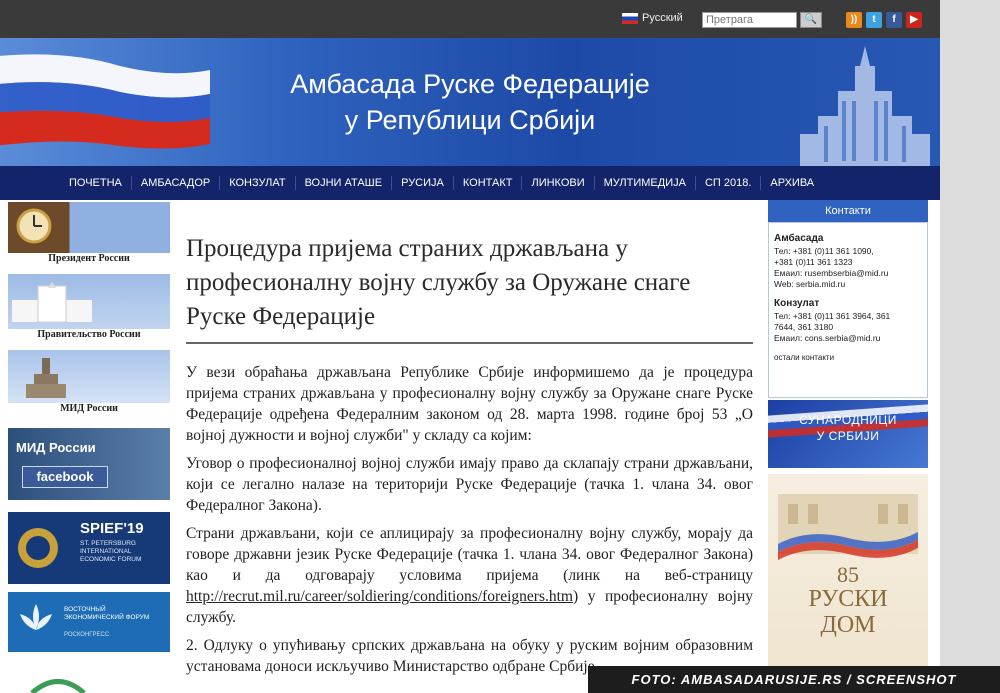 The height and width of the screenshot is (693, 1000). Describe the element at coordinates (832, 316) in the screenshot. I see `consulate-line: Тел: +381 (0)11 361 3964, 361` at that location.